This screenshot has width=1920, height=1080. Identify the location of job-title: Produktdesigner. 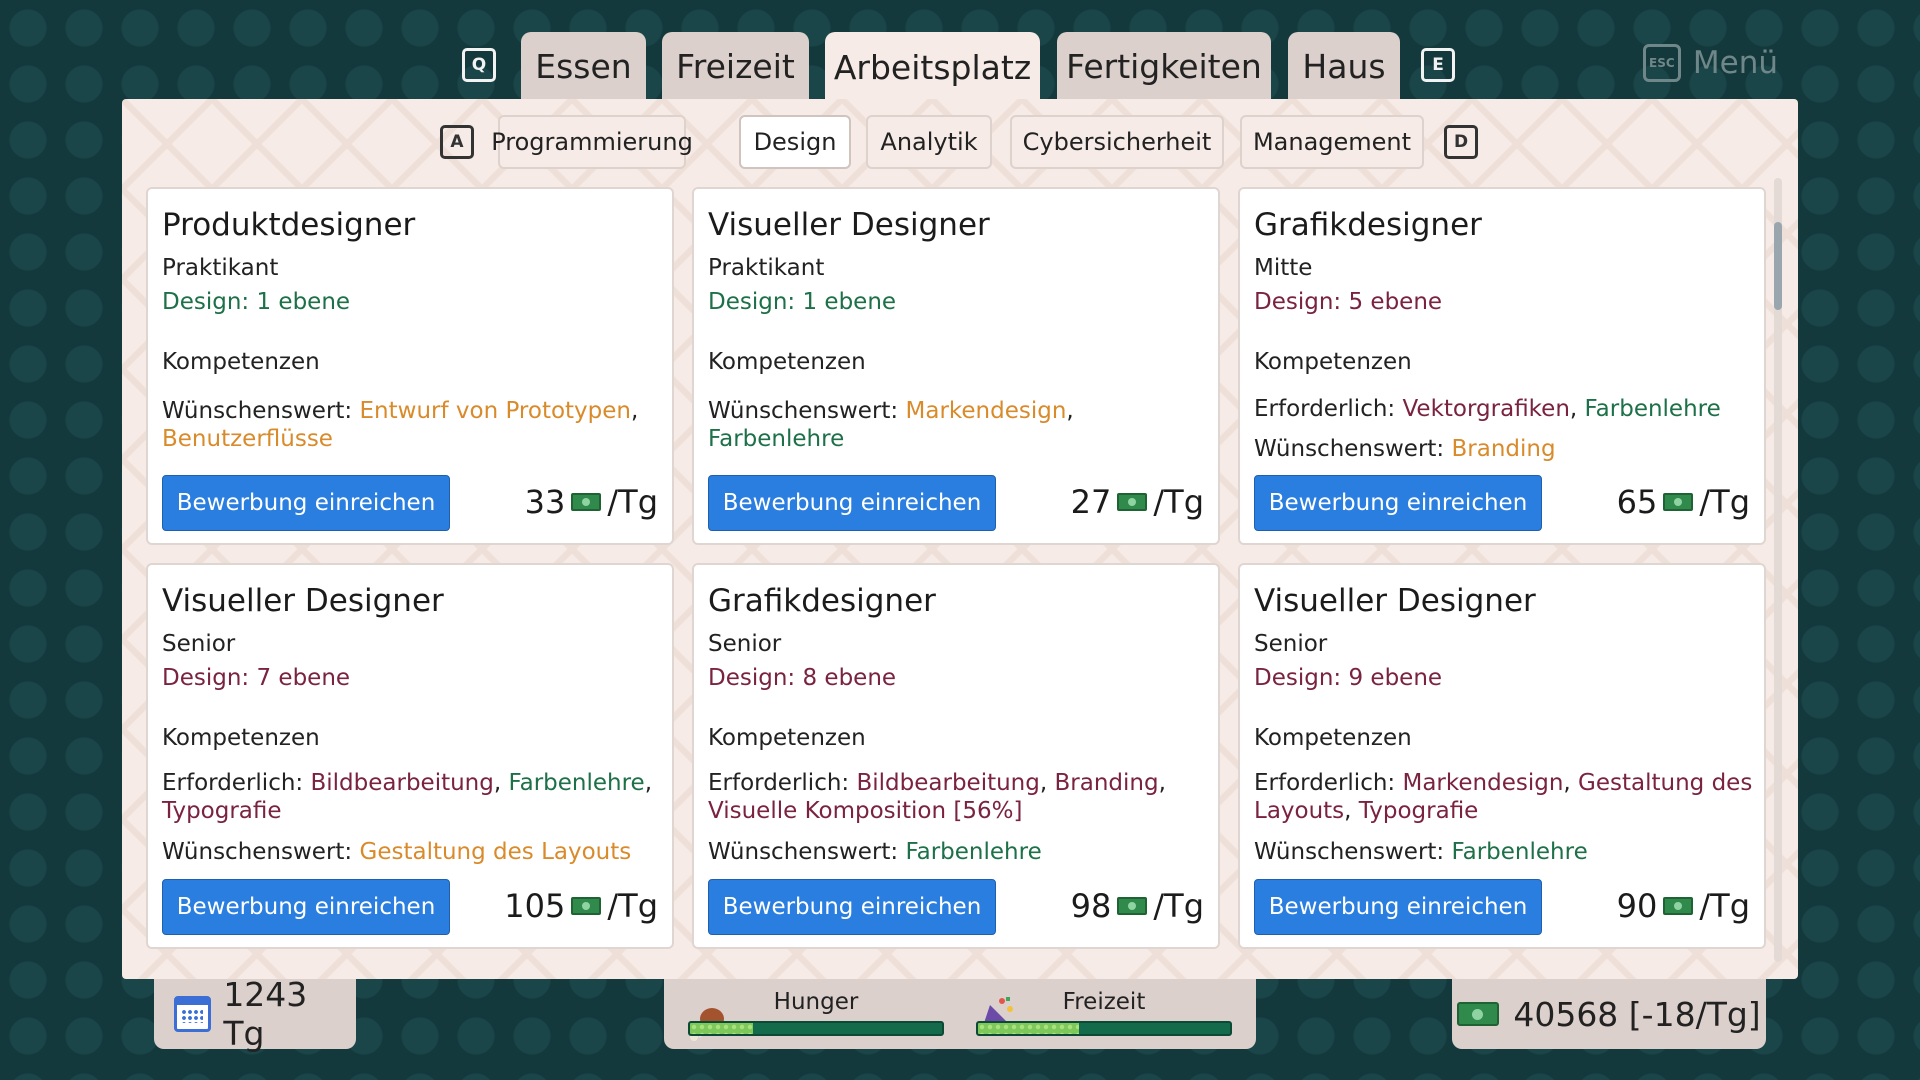
(289, 225).